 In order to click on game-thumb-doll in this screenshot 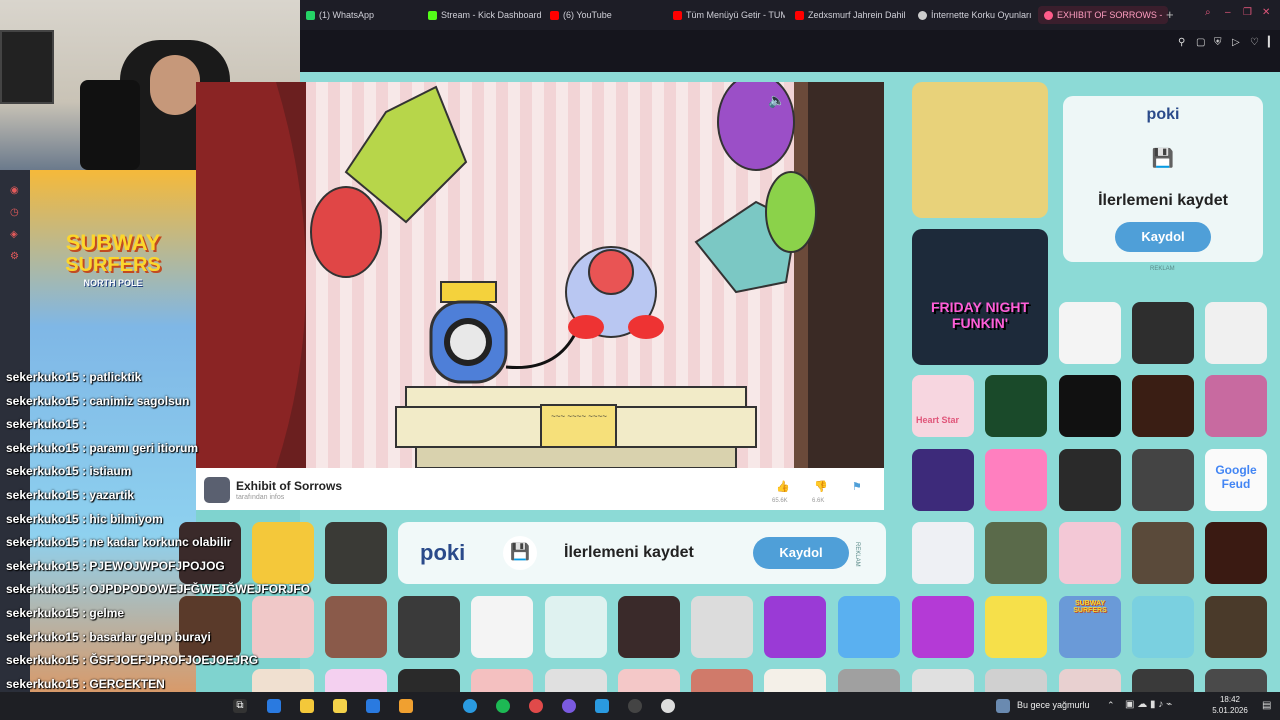, I will do `click(1090, 553)`.